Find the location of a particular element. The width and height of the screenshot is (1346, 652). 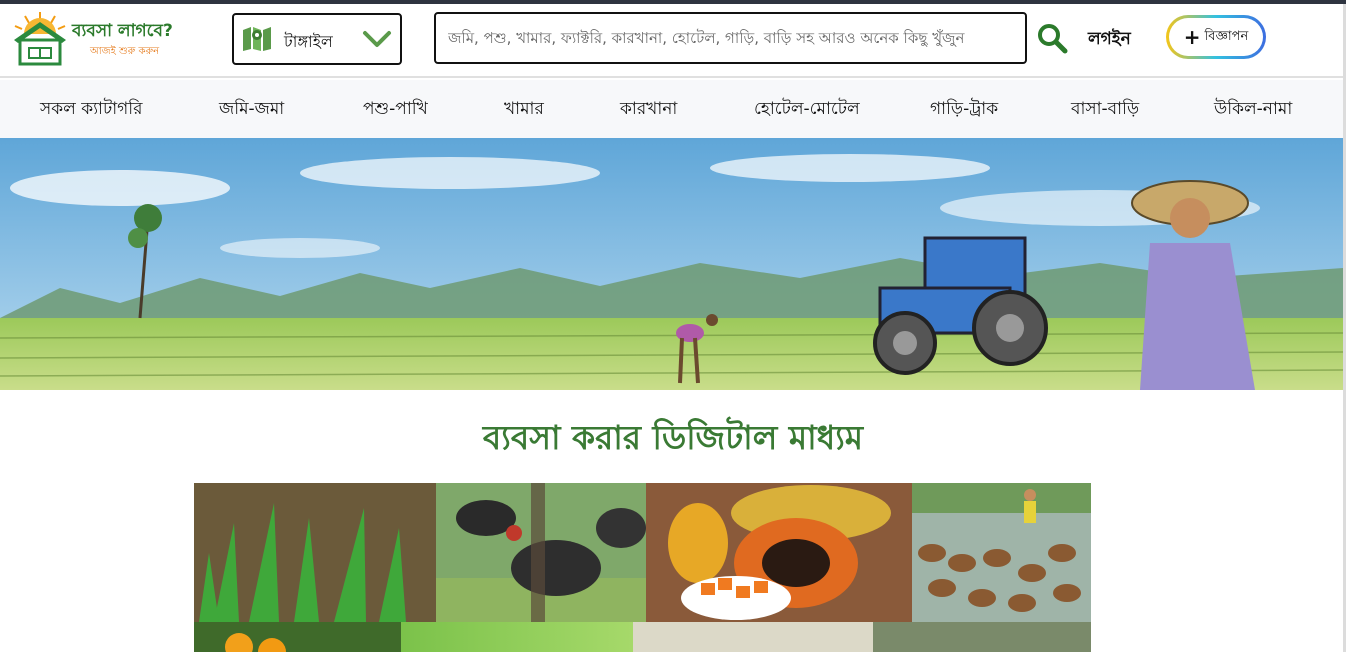

post-ad-button: + বিজ্ঞাপন is located at coordinates (1216, 37).